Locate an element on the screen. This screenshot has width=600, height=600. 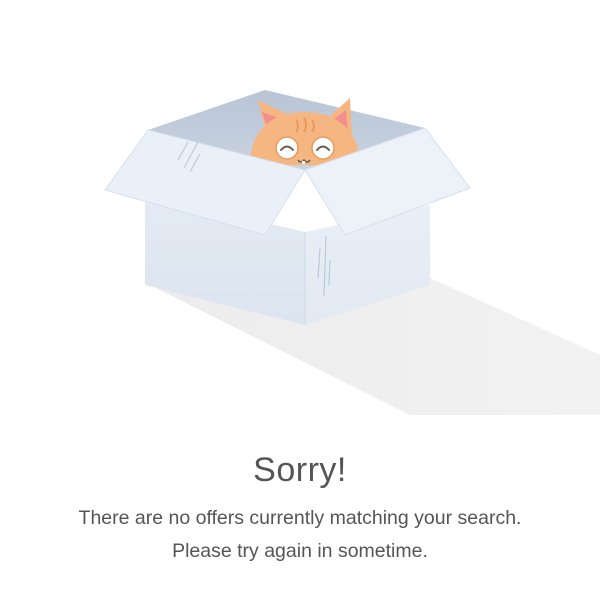
empty-state-title: Sorry! is located at coordinates (300, 470).